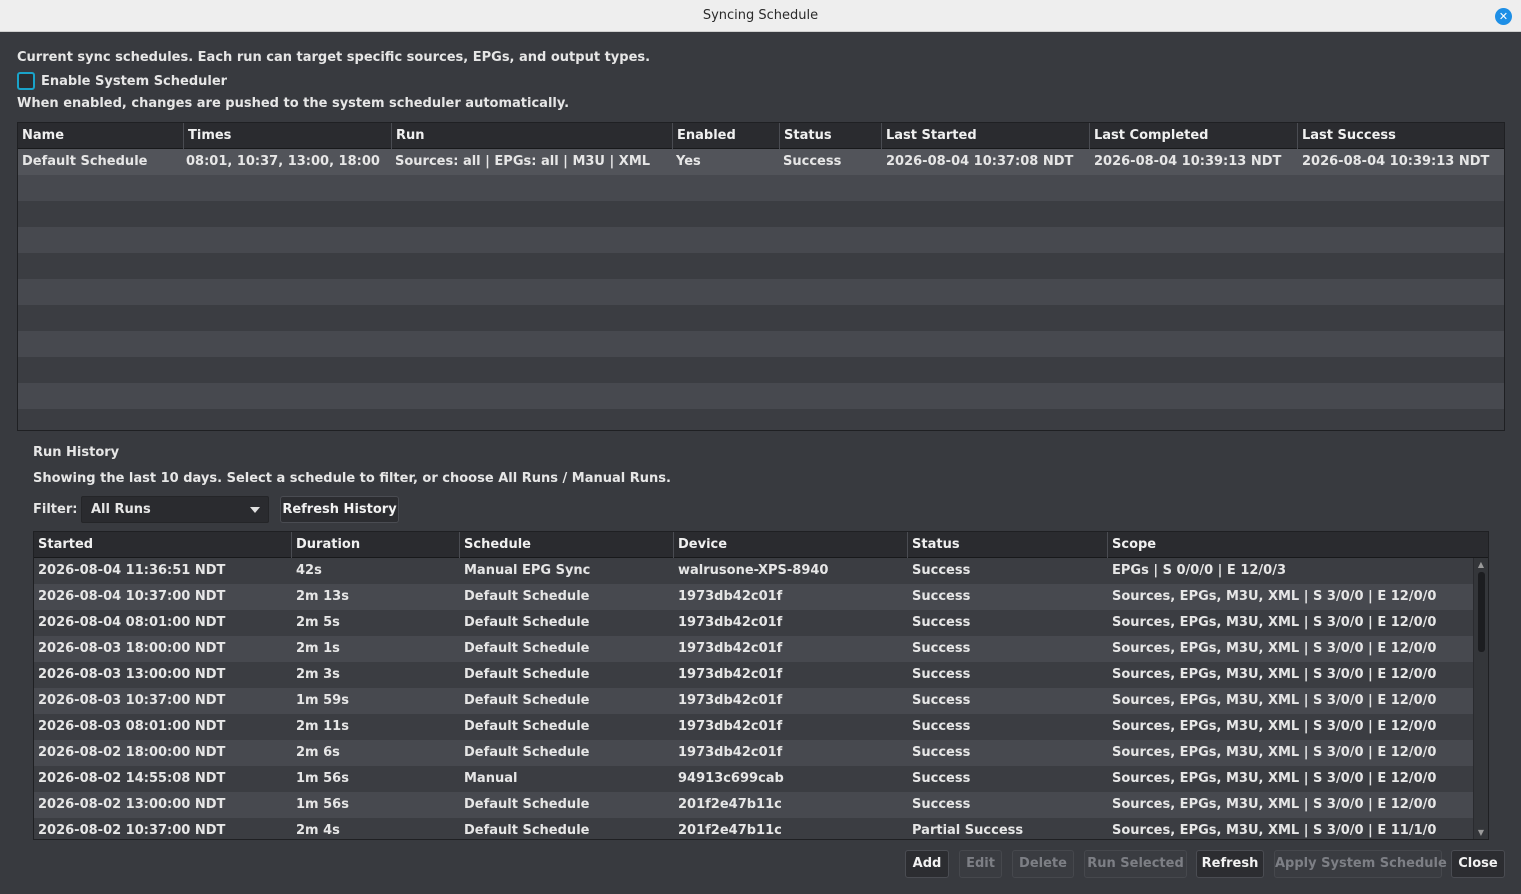 This screenshot has height=894, width=1521. I want to click on column-header: Name, so click(100, 136).